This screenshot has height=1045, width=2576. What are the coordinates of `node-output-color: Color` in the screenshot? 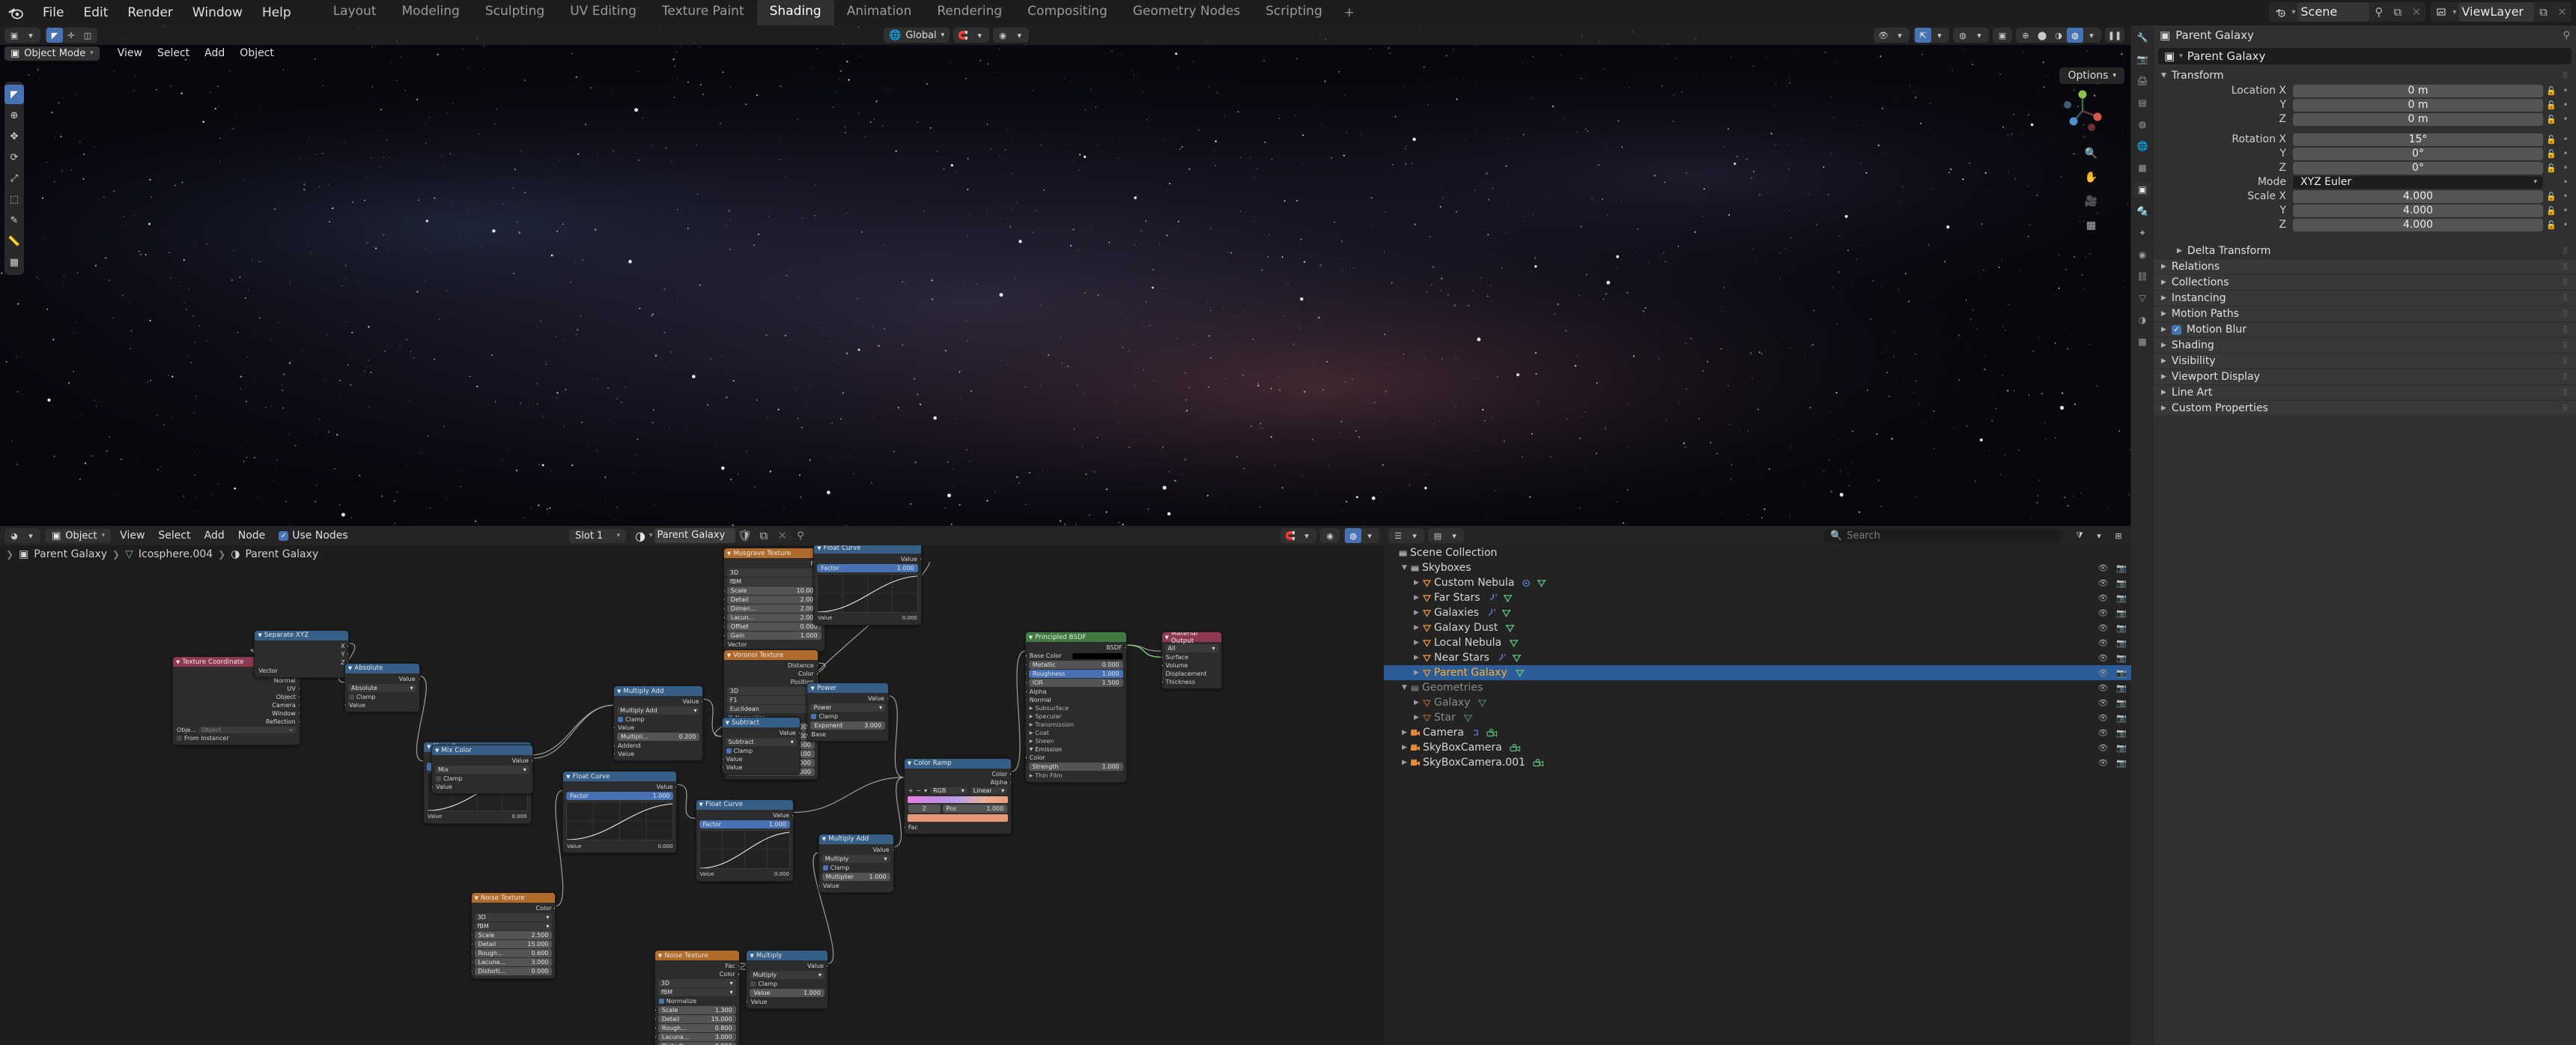 It's located at (697, 974).